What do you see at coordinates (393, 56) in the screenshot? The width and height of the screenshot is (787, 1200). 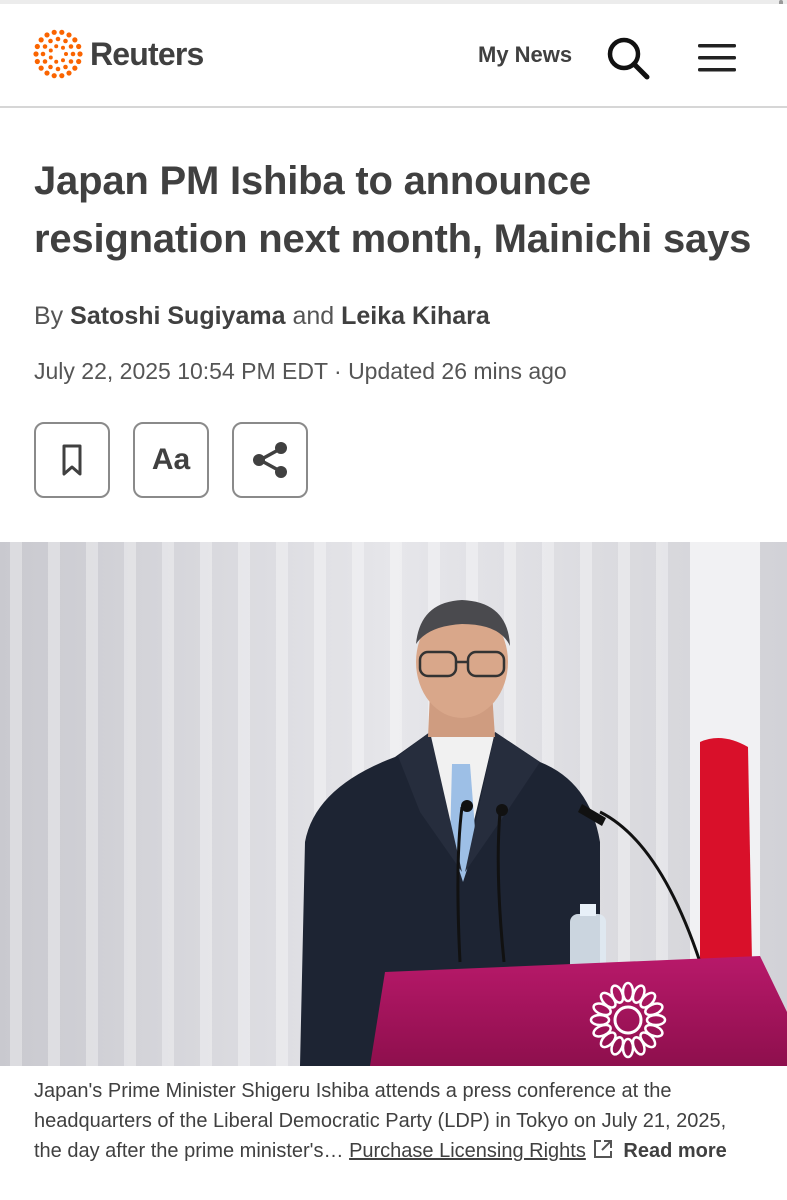 I see `site-header: Reuters My News` at bounding box center [393, 56].